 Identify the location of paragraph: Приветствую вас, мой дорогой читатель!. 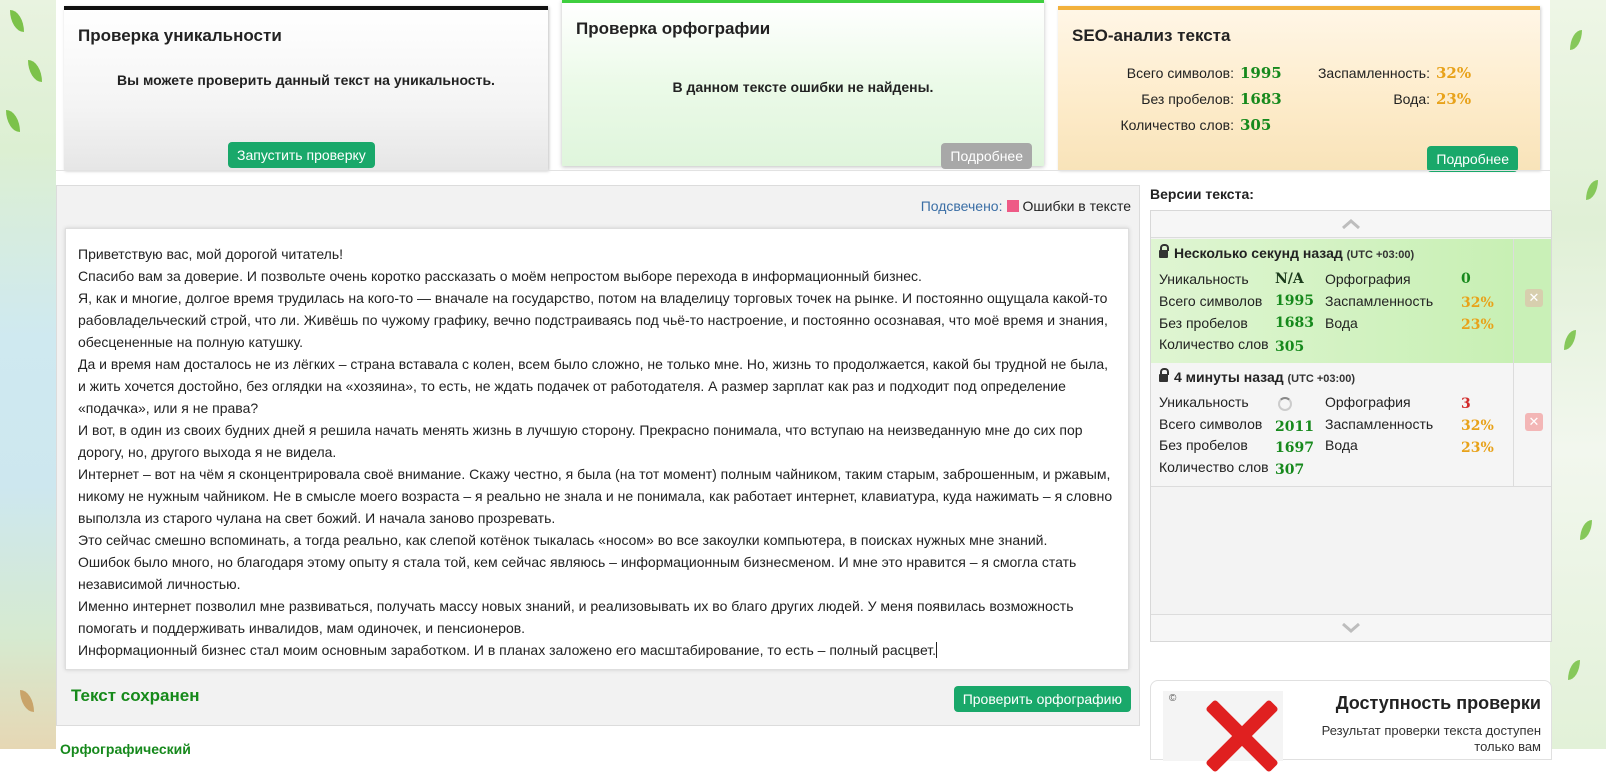
(211, 254).